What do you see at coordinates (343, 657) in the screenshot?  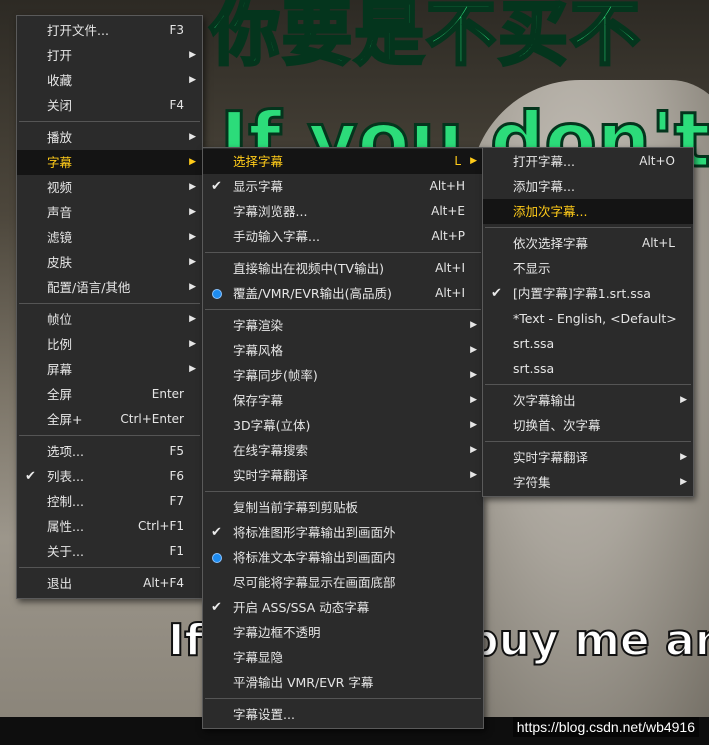 I see `subtitle-menu-item-22: 字幕显隐` at bounding box center [343, 657].